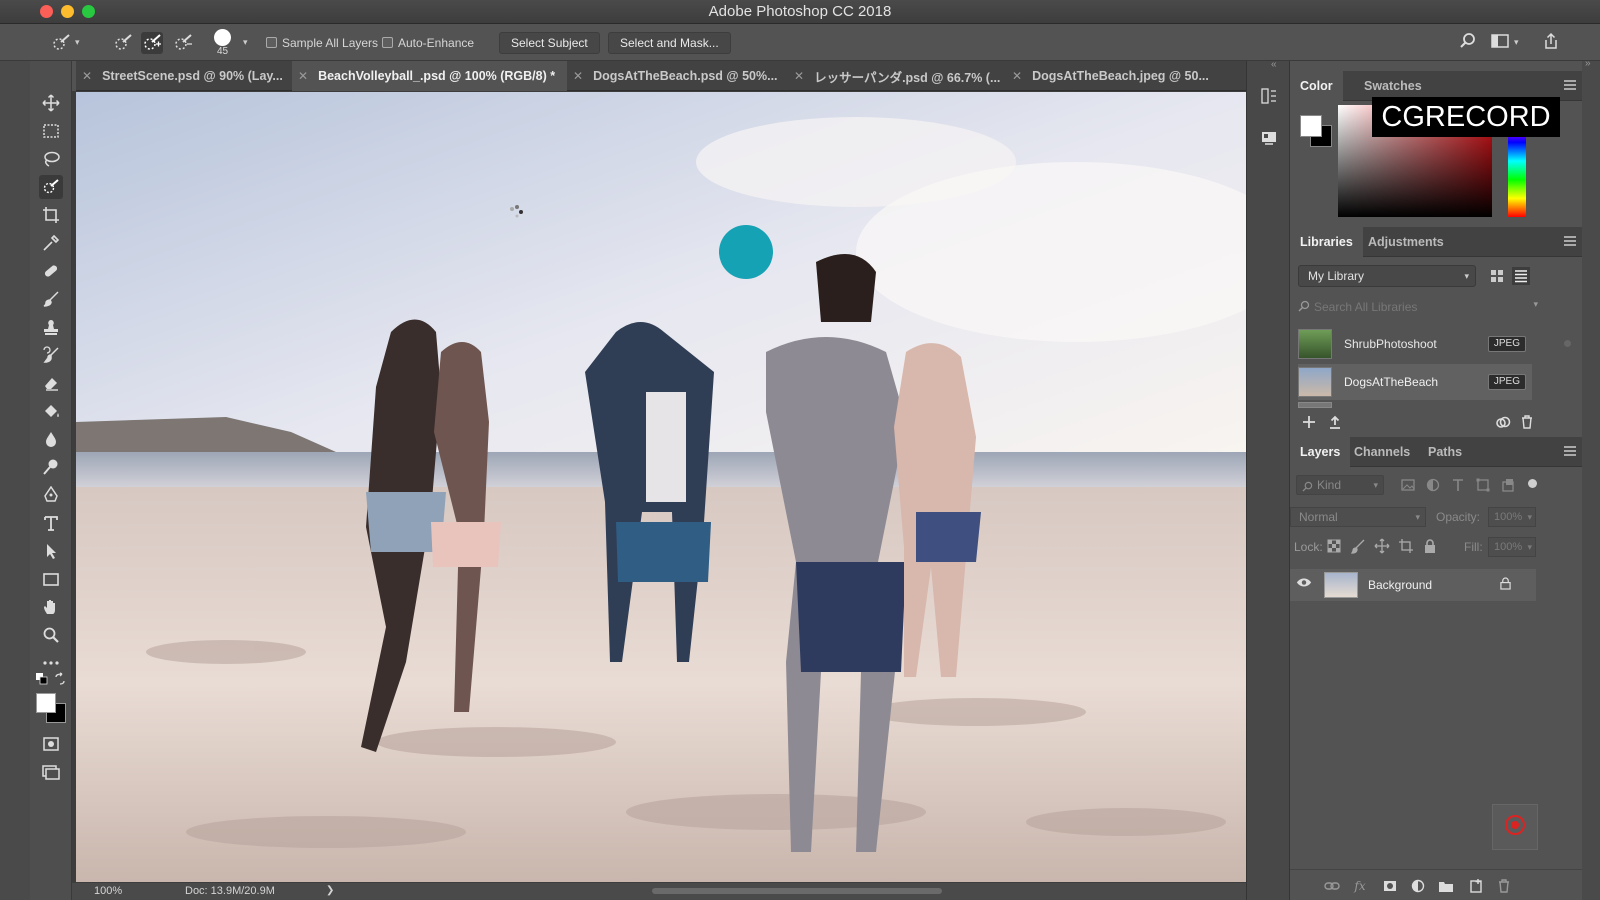 This screenshot has width=1600, height=900. I want to click on zoom-level: 100%, so click(108, 891).